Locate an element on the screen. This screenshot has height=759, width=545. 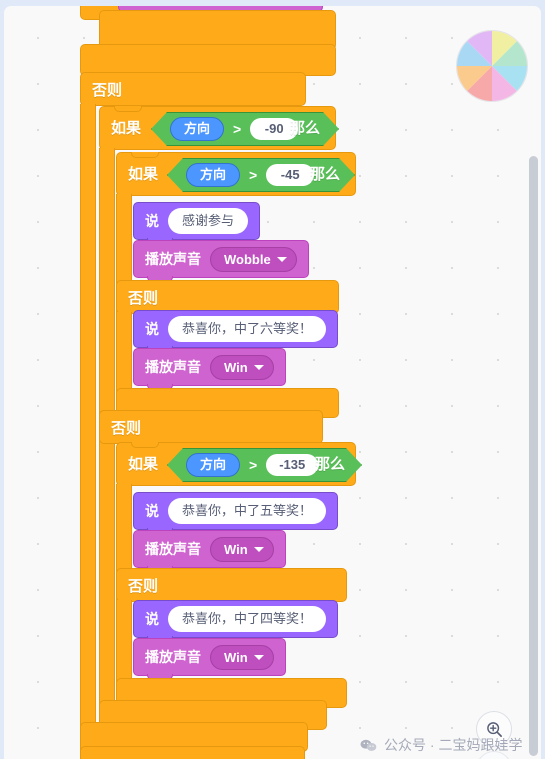
sound-label-win-2: 播放声音 is located at coordinates (173, 549).